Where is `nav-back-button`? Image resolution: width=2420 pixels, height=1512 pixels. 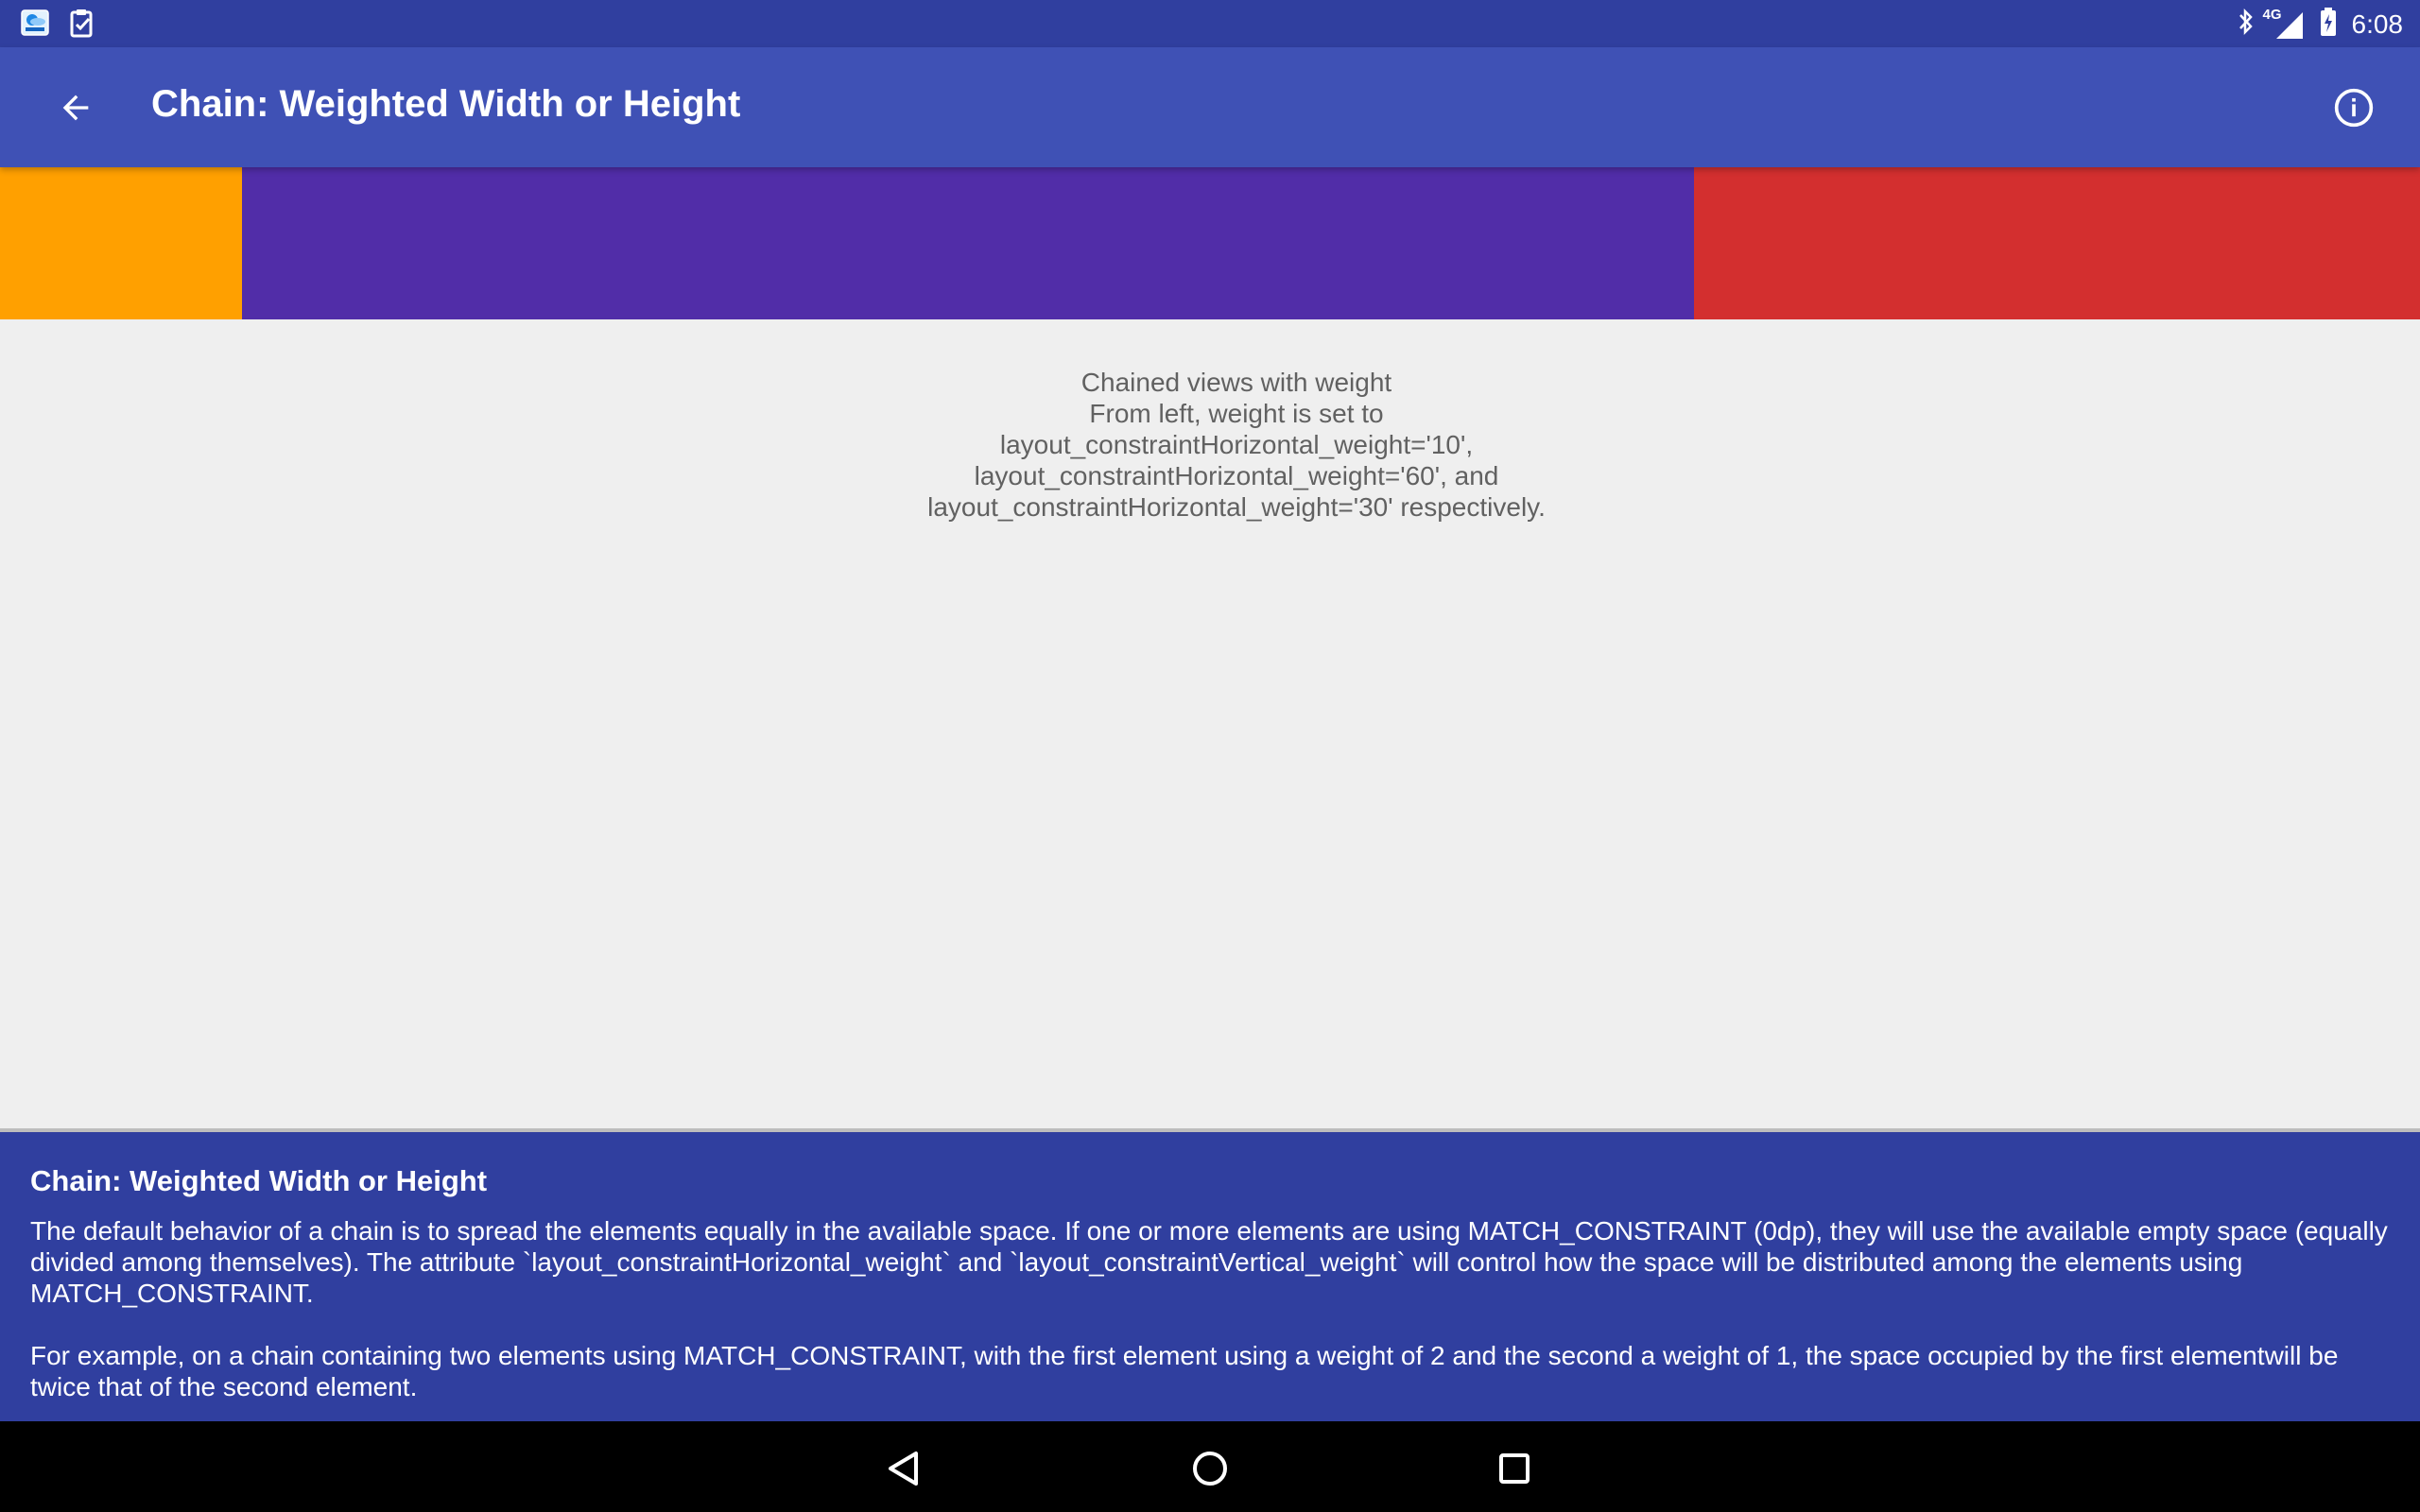
nav-back-button is located at coordinates (903, 1468).